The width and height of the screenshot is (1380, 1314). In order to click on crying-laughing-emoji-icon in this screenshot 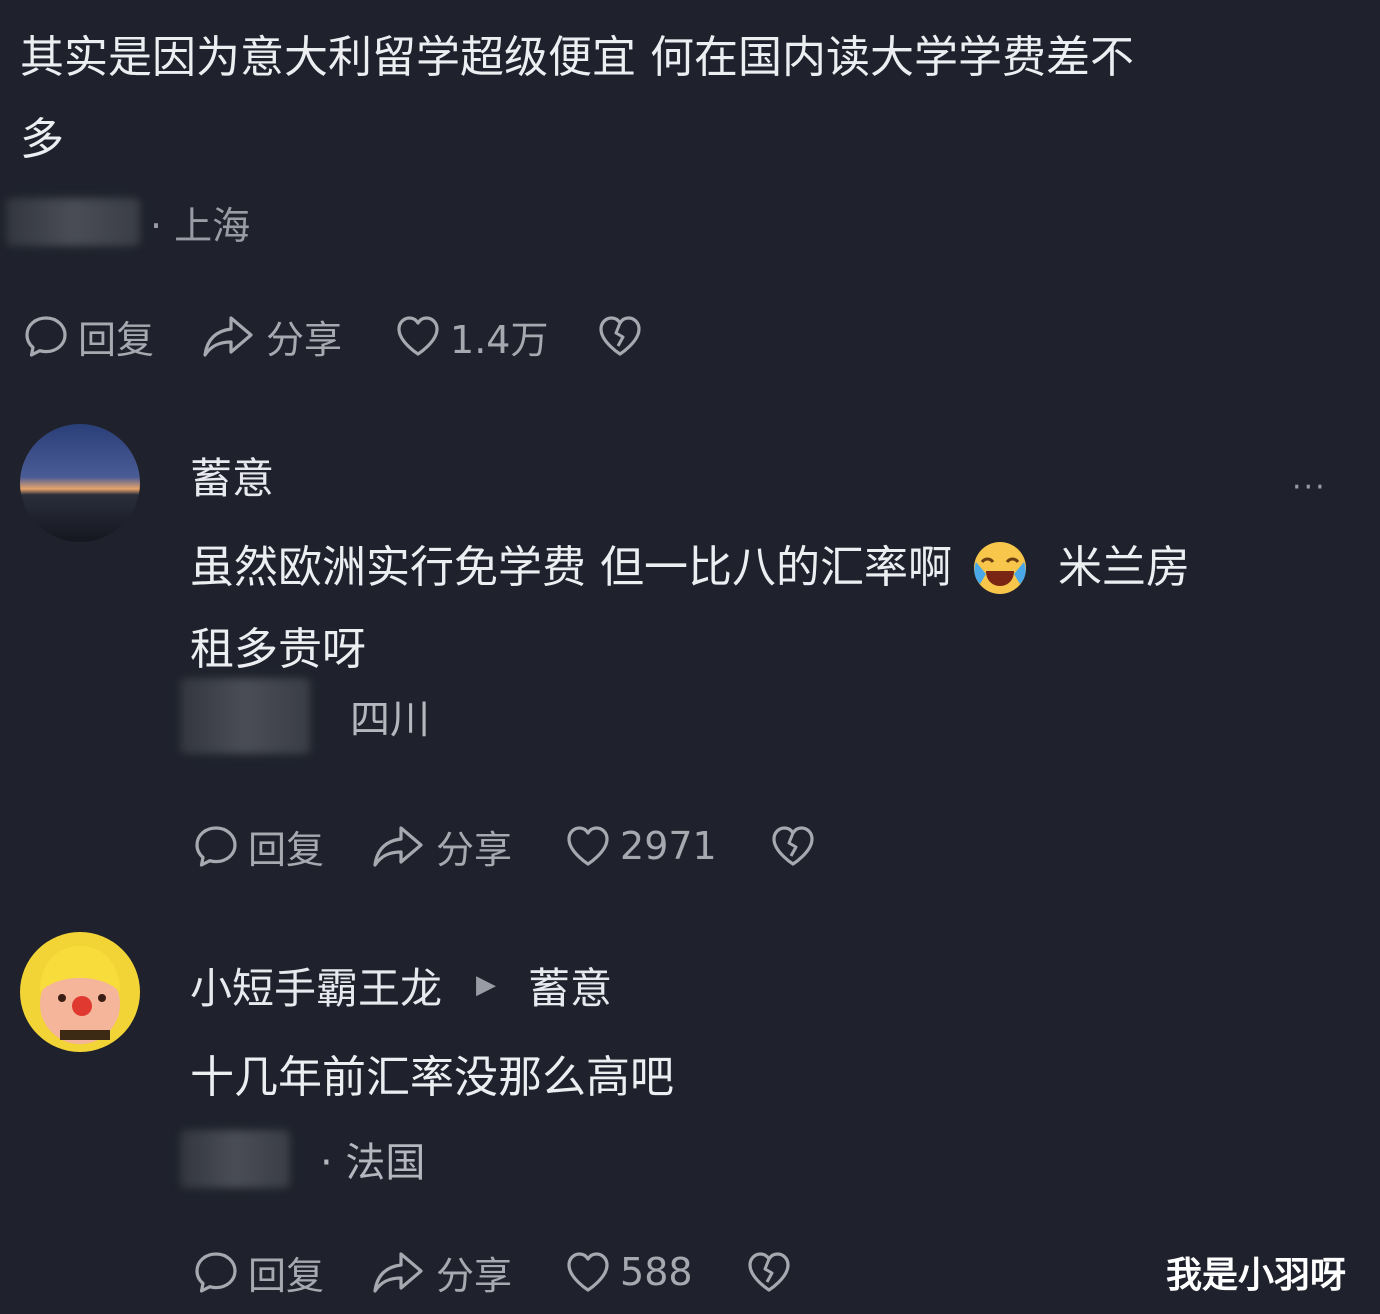, I will do `click(1000, 568)`.